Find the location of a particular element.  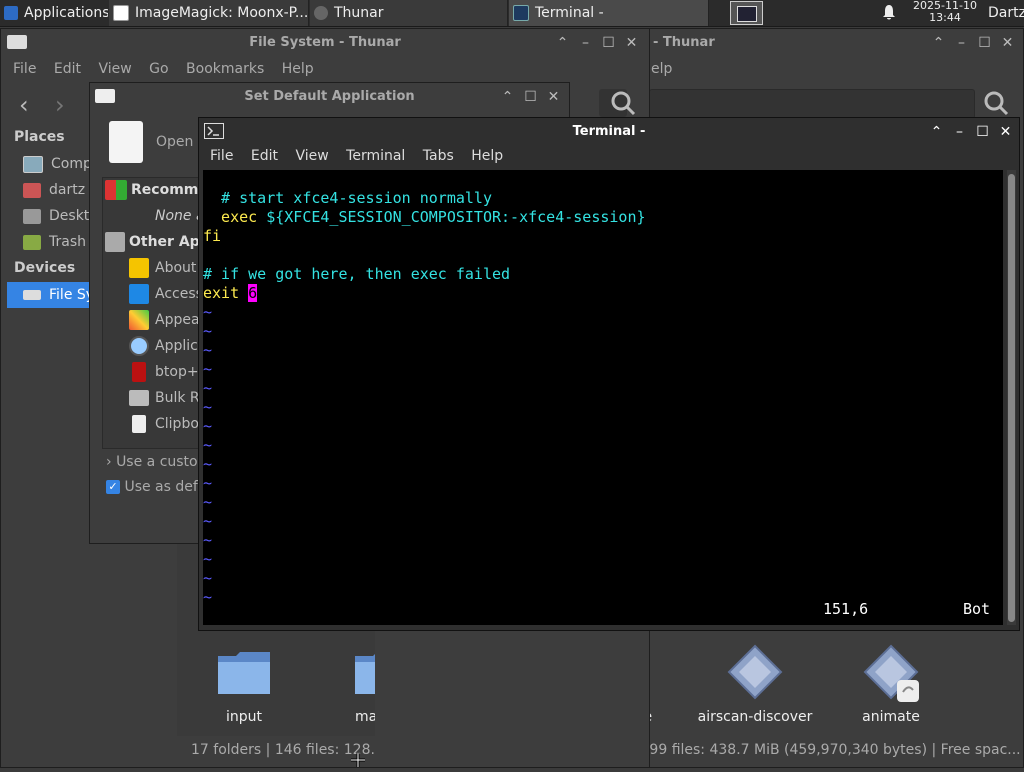

thunar-left-search-icon is located at coordinates (623, 103).